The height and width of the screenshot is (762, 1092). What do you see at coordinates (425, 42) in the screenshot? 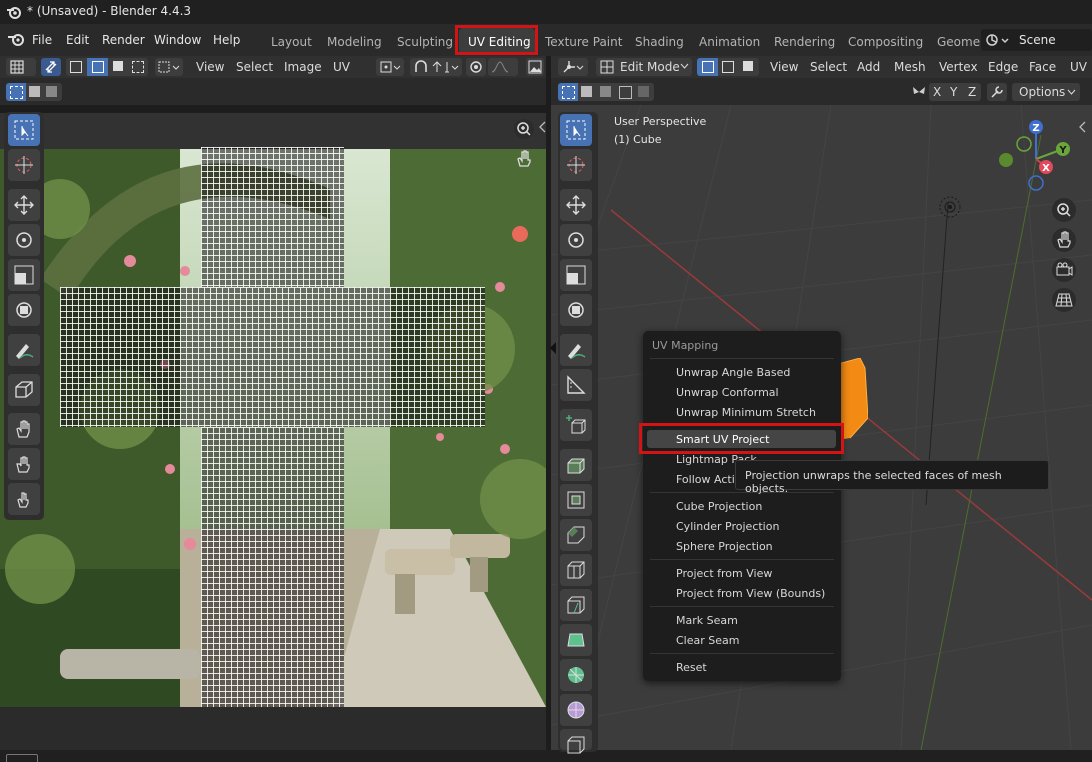
I see `tab-sculpting: Sculpting` at bounding box center [425, 42].